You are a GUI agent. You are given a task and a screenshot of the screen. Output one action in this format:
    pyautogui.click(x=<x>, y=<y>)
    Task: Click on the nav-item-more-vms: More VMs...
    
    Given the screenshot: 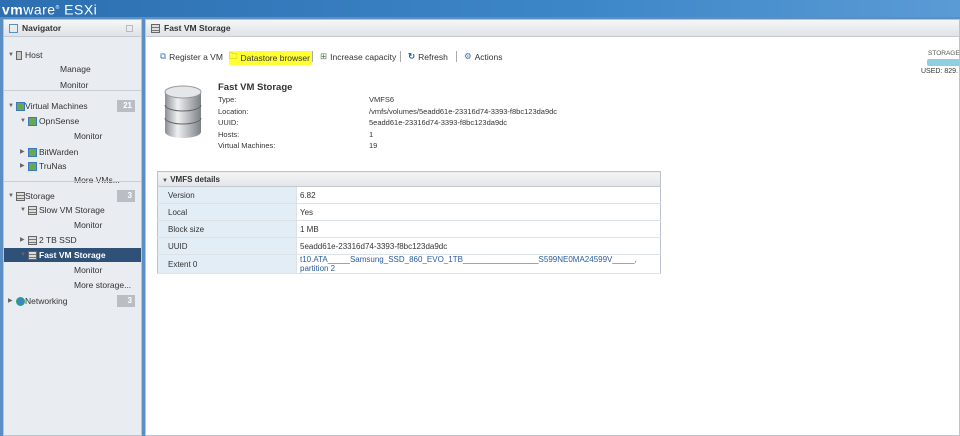 What is the action you would take?
    pyautogui.click(x=72, y=180)
    